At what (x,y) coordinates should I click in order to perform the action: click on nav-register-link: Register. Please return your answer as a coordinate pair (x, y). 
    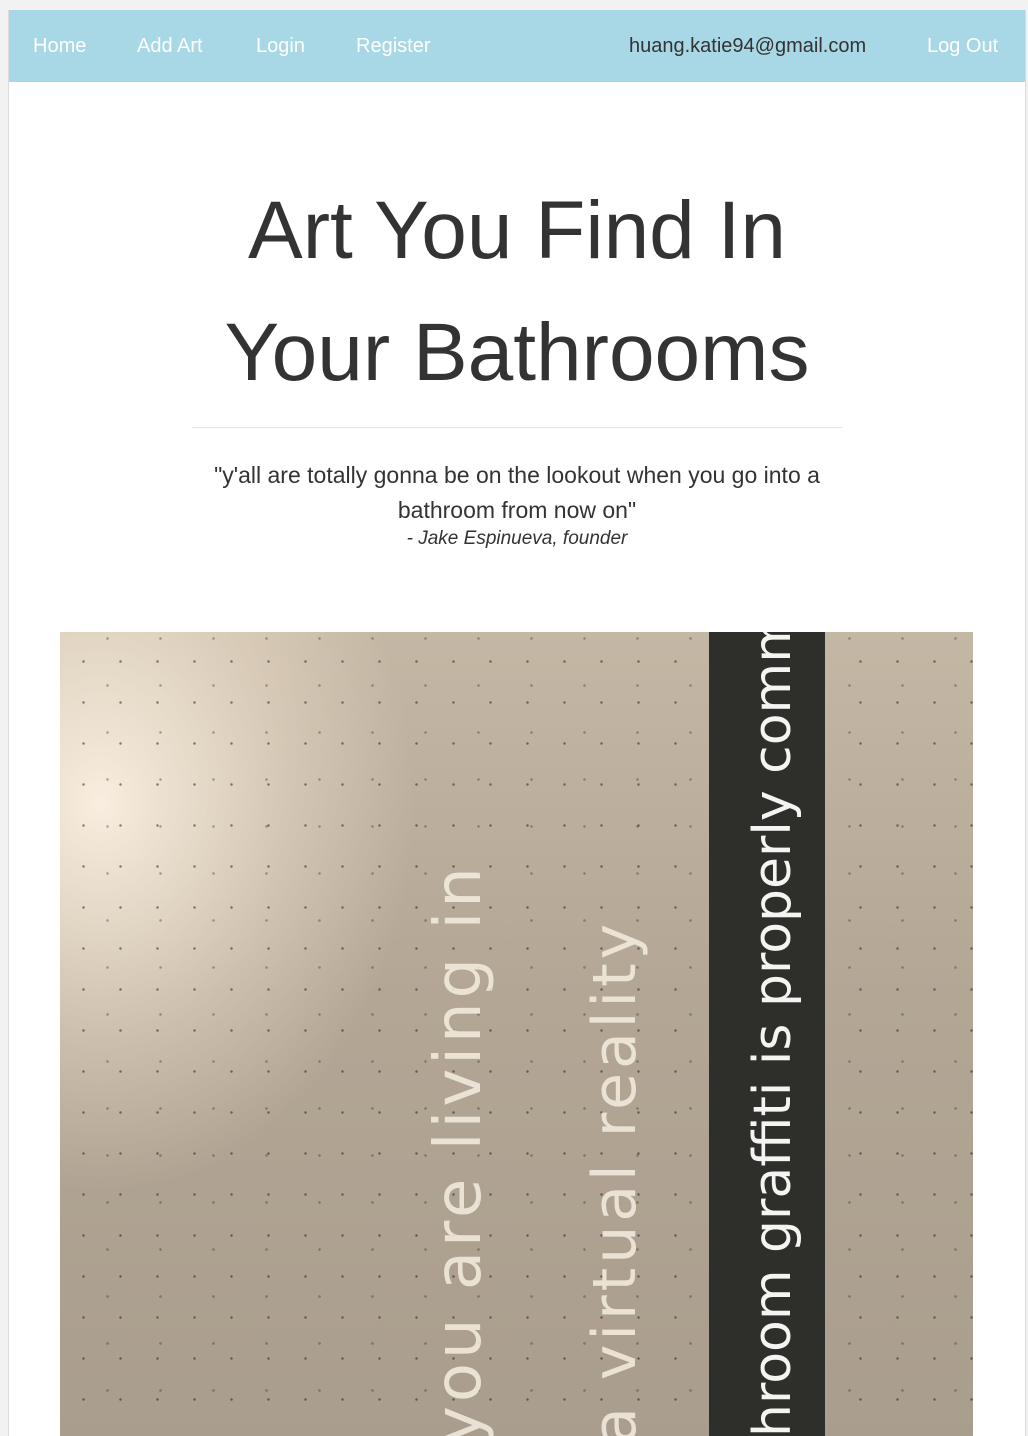
    Looking at the image, I should click on (393, 46).